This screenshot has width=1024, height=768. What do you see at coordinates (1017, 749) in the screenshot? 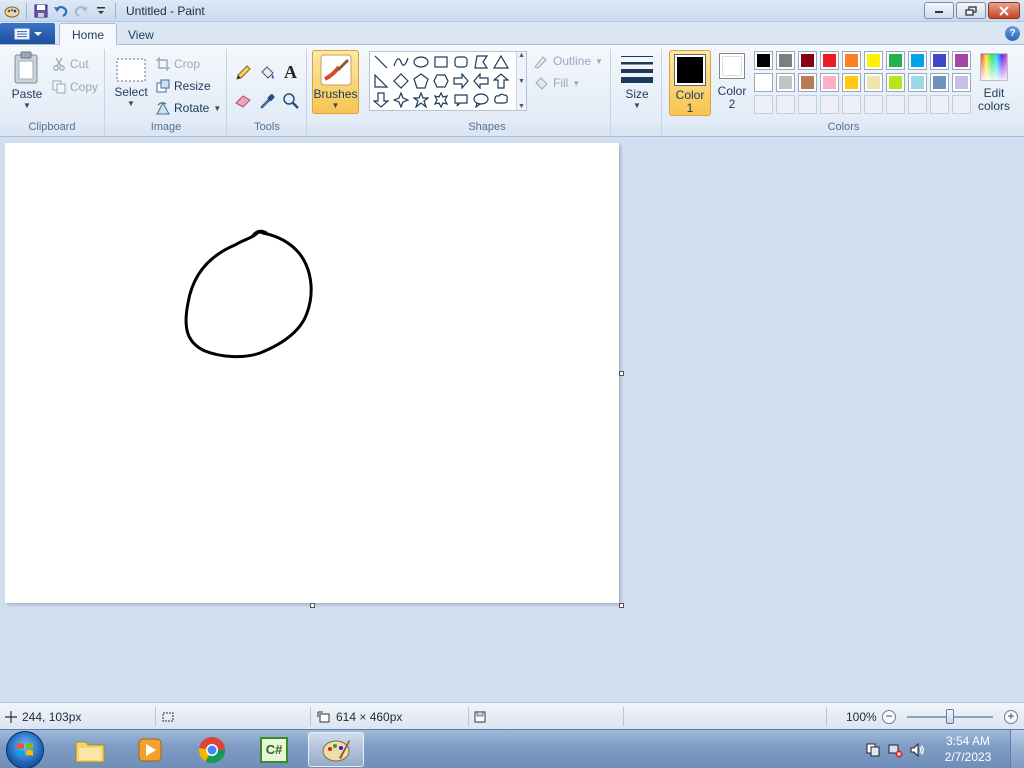
I see `show-desktop-button` at bounding box center [1017, 749].